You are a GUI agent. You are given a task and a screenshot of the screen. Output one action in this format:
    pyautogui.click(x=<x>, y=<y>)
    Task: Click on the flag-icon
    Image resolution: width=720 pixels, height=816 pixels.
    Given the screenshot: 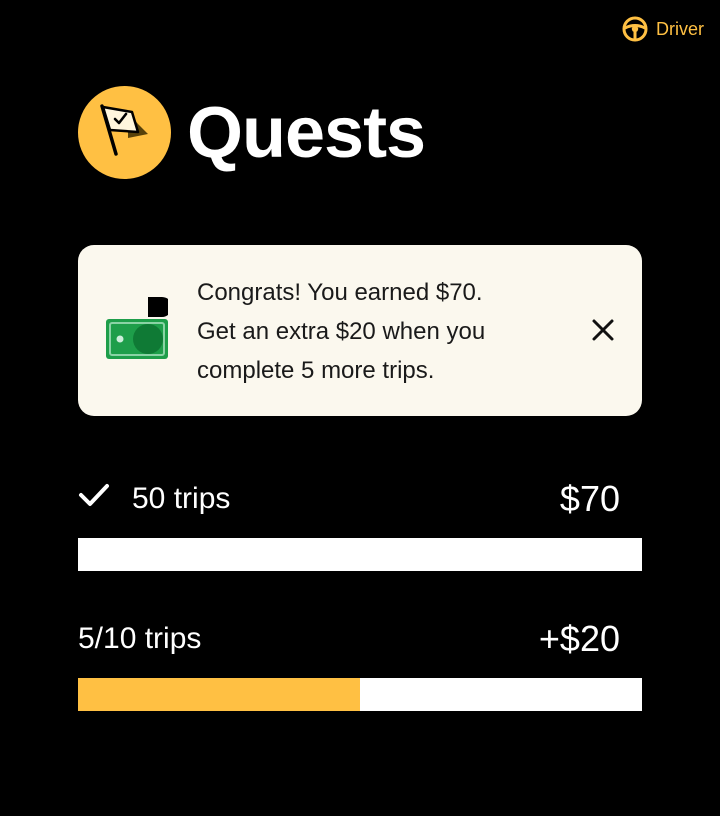 What is the action you would take?
    pyautogui.click(x=125, y=132)
    